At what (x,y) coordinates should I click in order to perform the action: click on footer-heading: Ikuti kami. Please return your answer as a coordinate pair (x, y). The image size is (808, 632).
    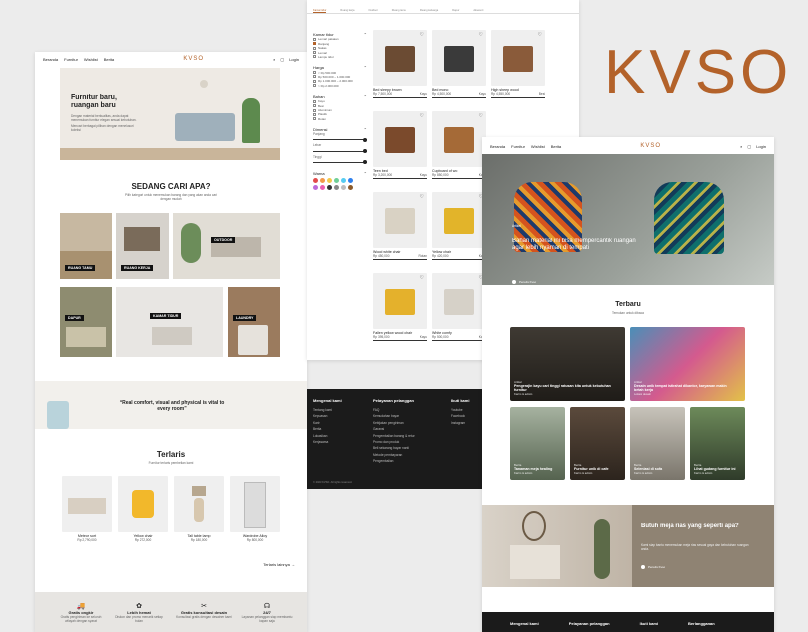
    Looking at the image, I should click on (460, 400).